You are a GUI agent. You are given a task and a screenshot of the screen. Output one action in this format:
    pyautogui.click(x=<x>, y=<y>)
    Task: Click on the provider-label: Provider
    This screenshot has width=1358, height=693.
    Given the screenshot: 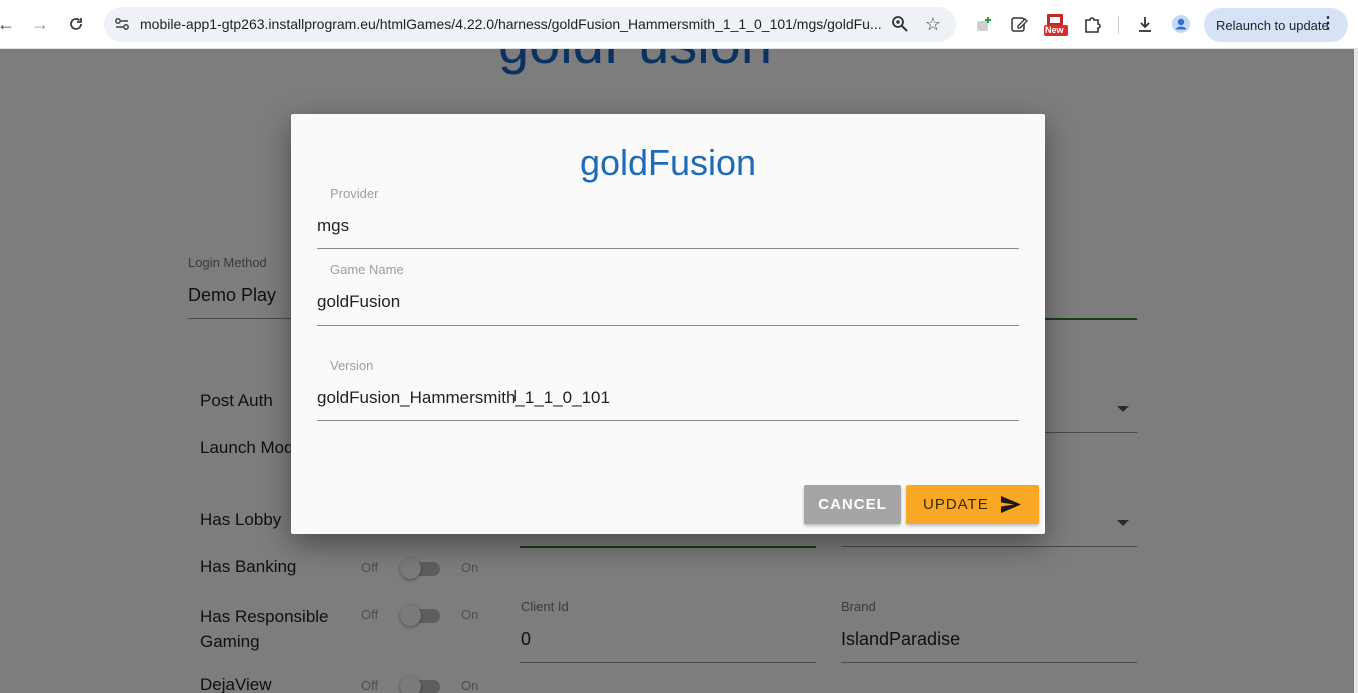 What is the action you would take?
    pyautogui.click(x=354, y=193)
    